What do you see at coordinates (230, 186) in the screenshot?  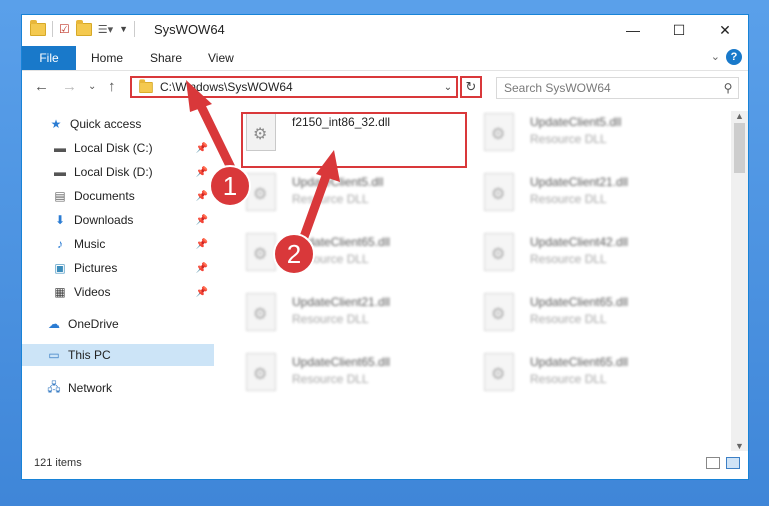 I see `step-1-badge: 1` at bounding box center [230, 186].